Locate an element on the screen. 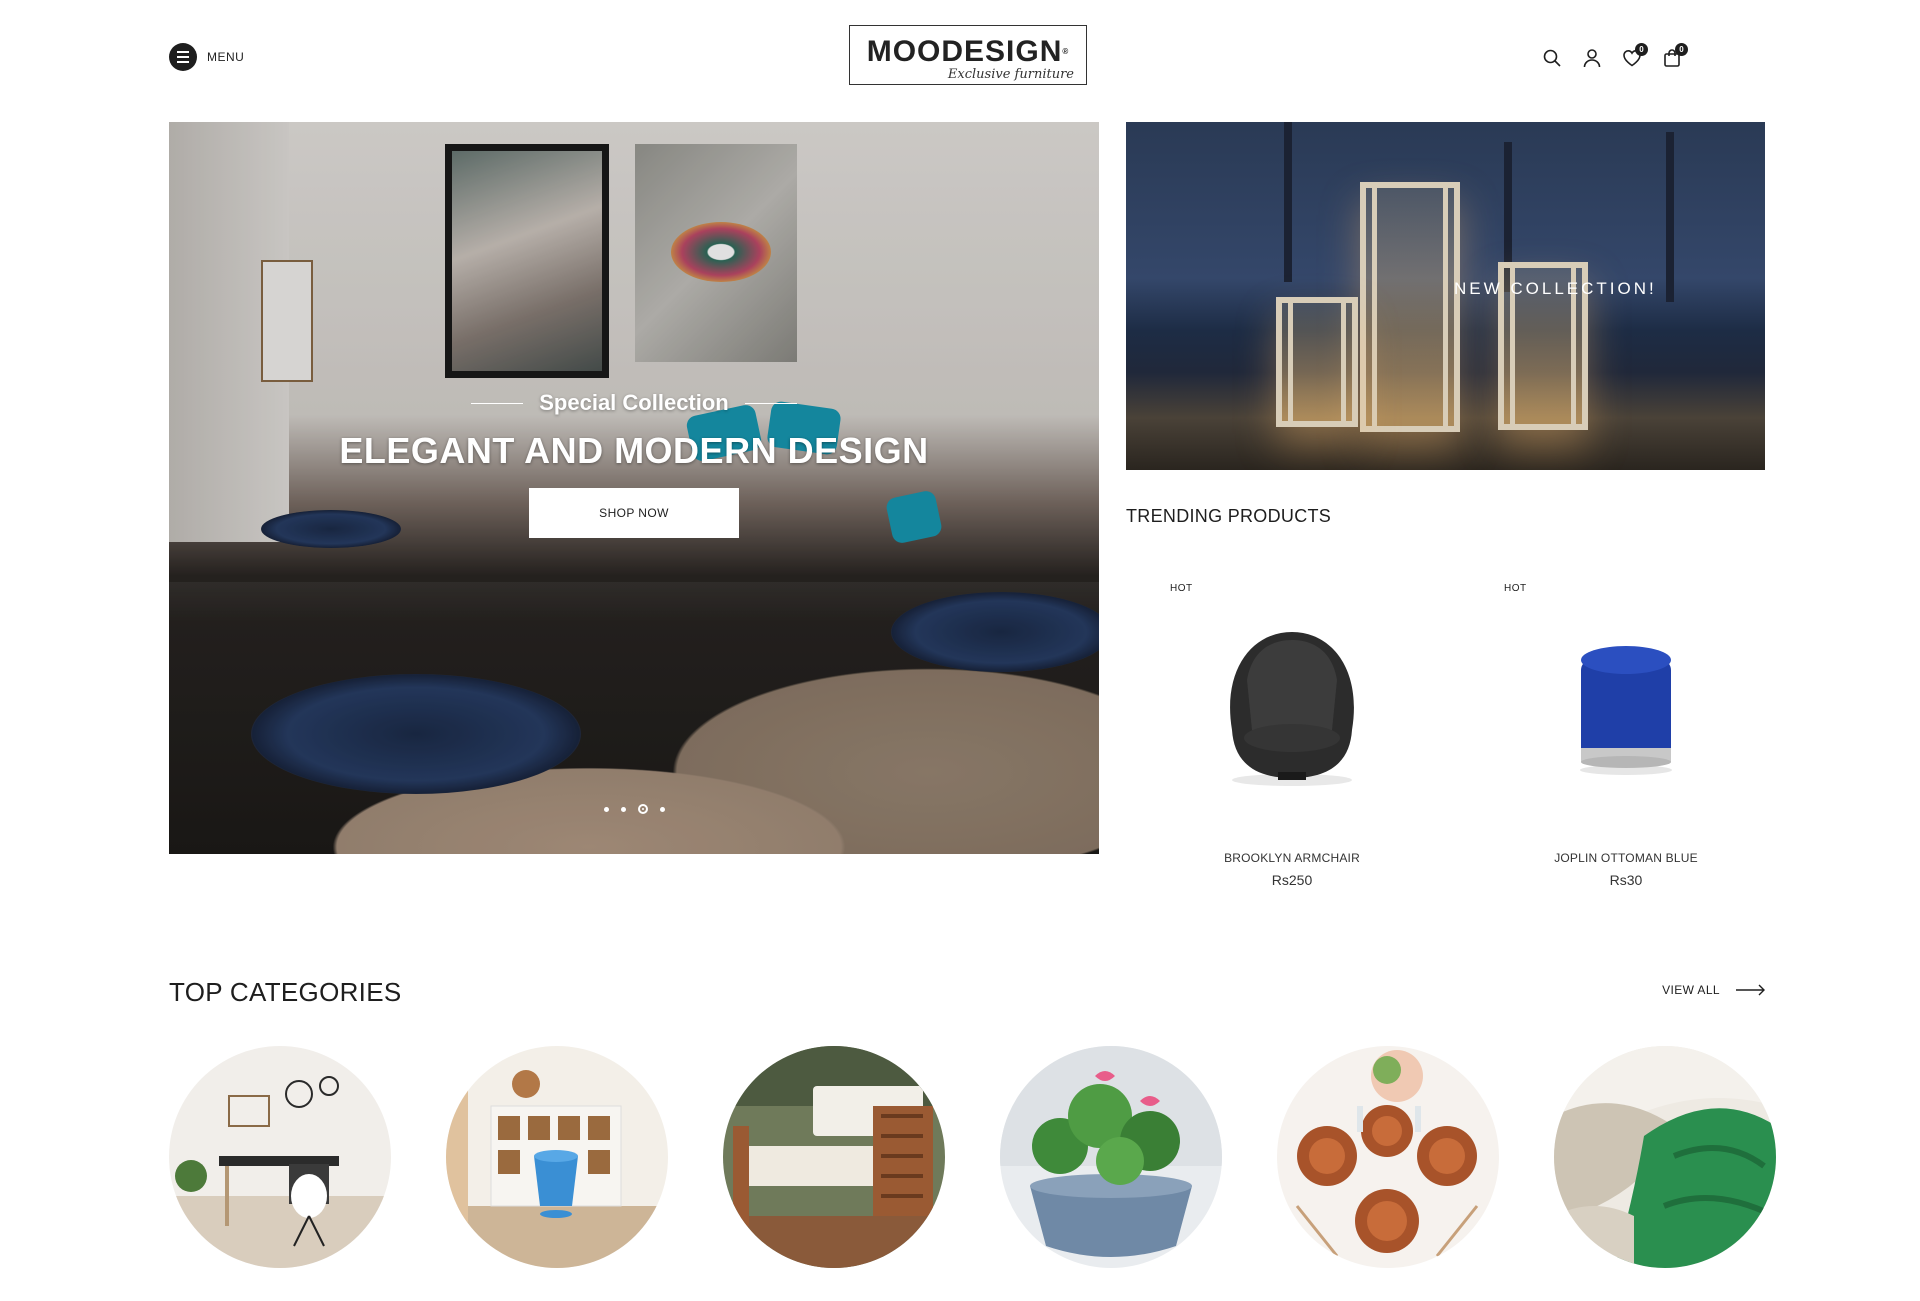 This screenshot has height=1301, width=1920. product-price: Rs250 is located at coordinates (1292, 880).